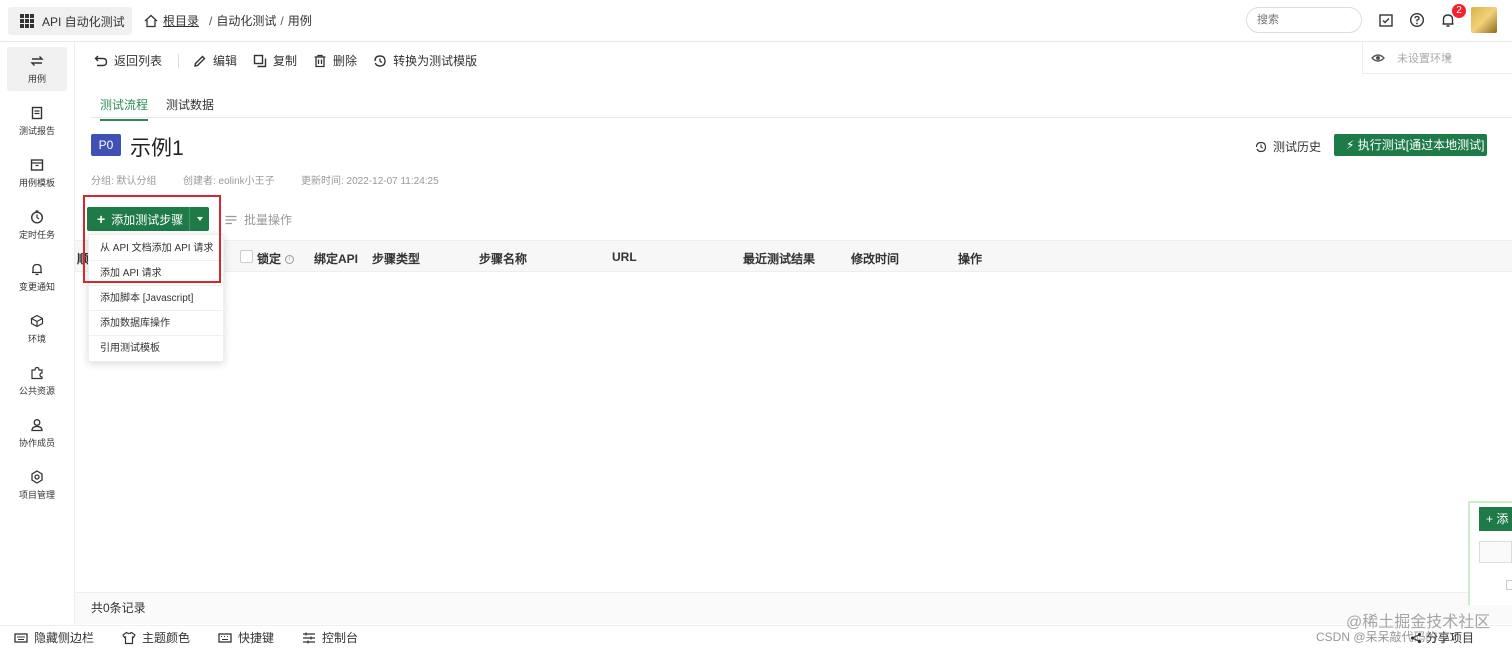 Image resolution: width=1512 pixels, height=649 pixels. What do you see at coordinates (1387, 637) in the screenshot?
I see `watermark: CSDN @呆呆敲代码的小Y` at bounding box center [1387, 637].